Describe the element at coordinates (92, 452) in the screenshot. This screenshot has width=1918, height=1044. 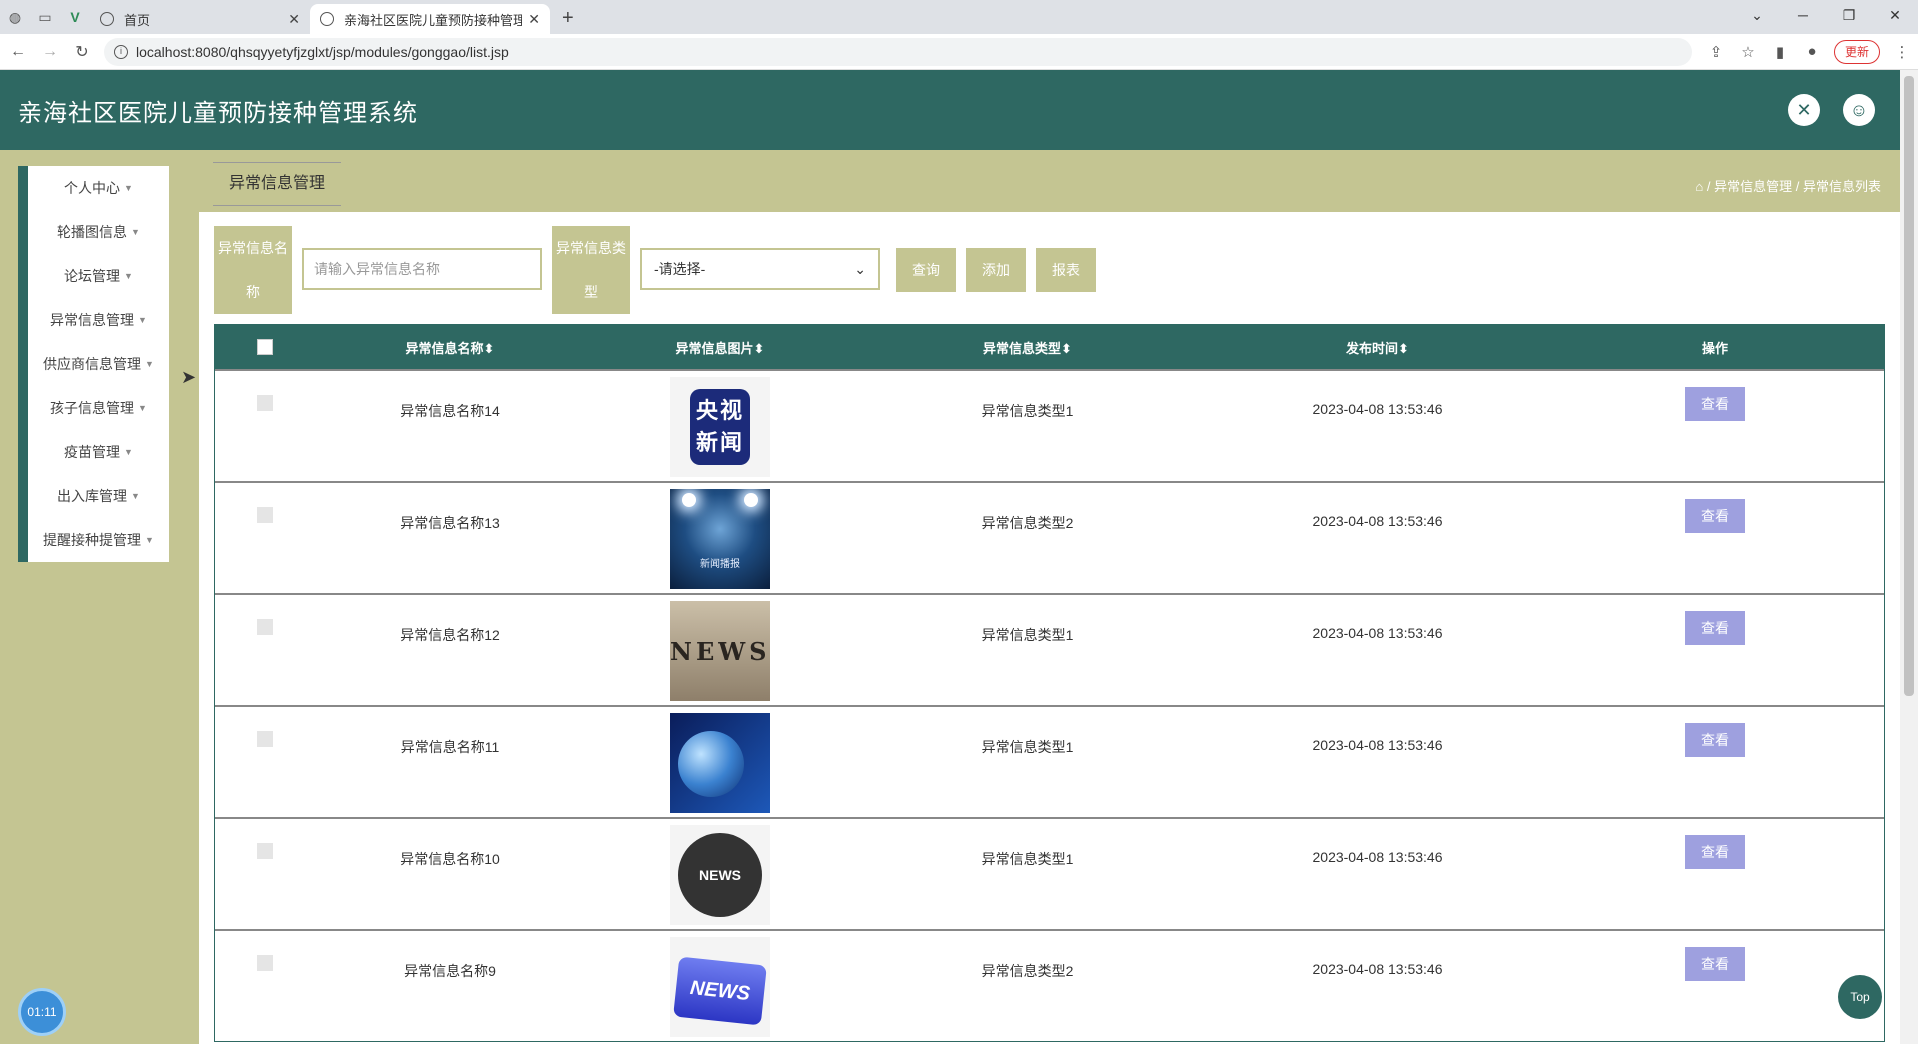
I see `sidebar-item-label: 疫苗管理` at that location.